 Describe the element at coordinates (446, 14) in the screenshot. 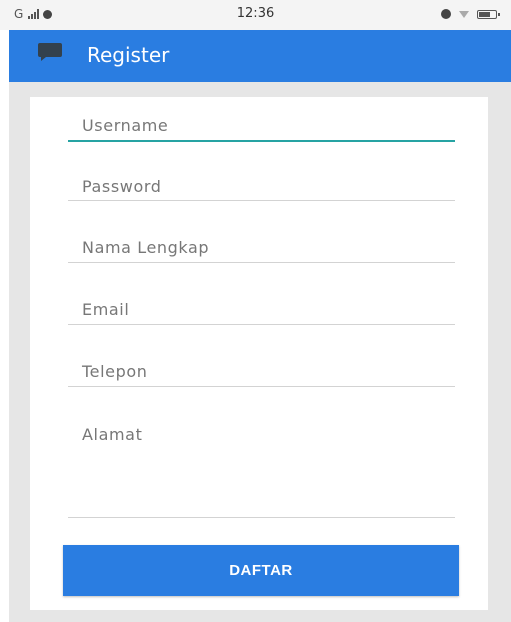

I see `alarm-icon` at that location.